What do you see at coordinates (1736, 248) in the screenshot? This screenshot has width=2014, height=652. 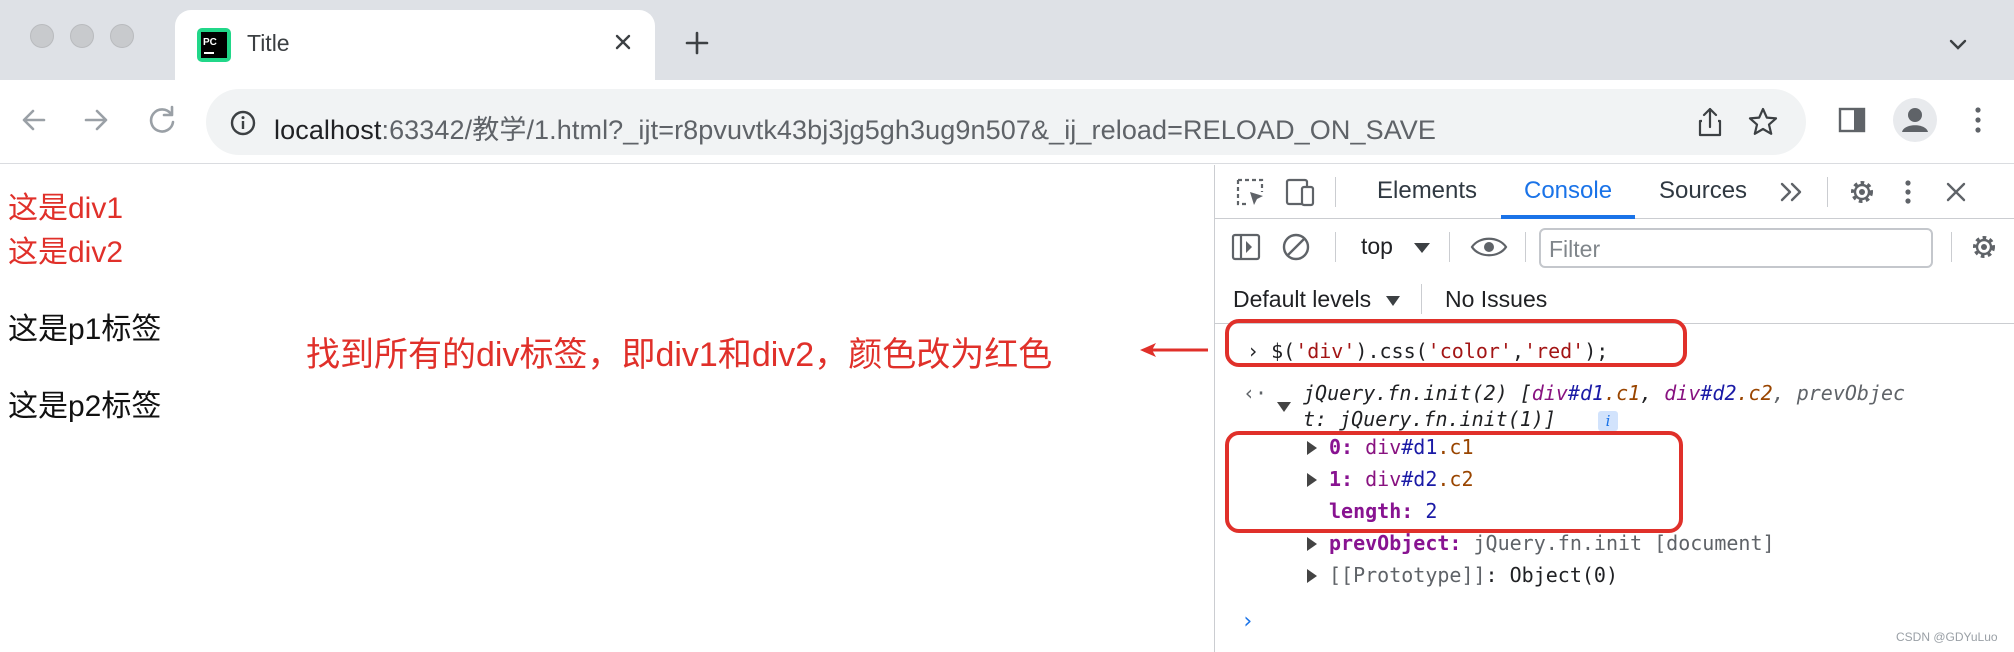 I see `filter-input: Filter` at bounding box center [1736, 248].